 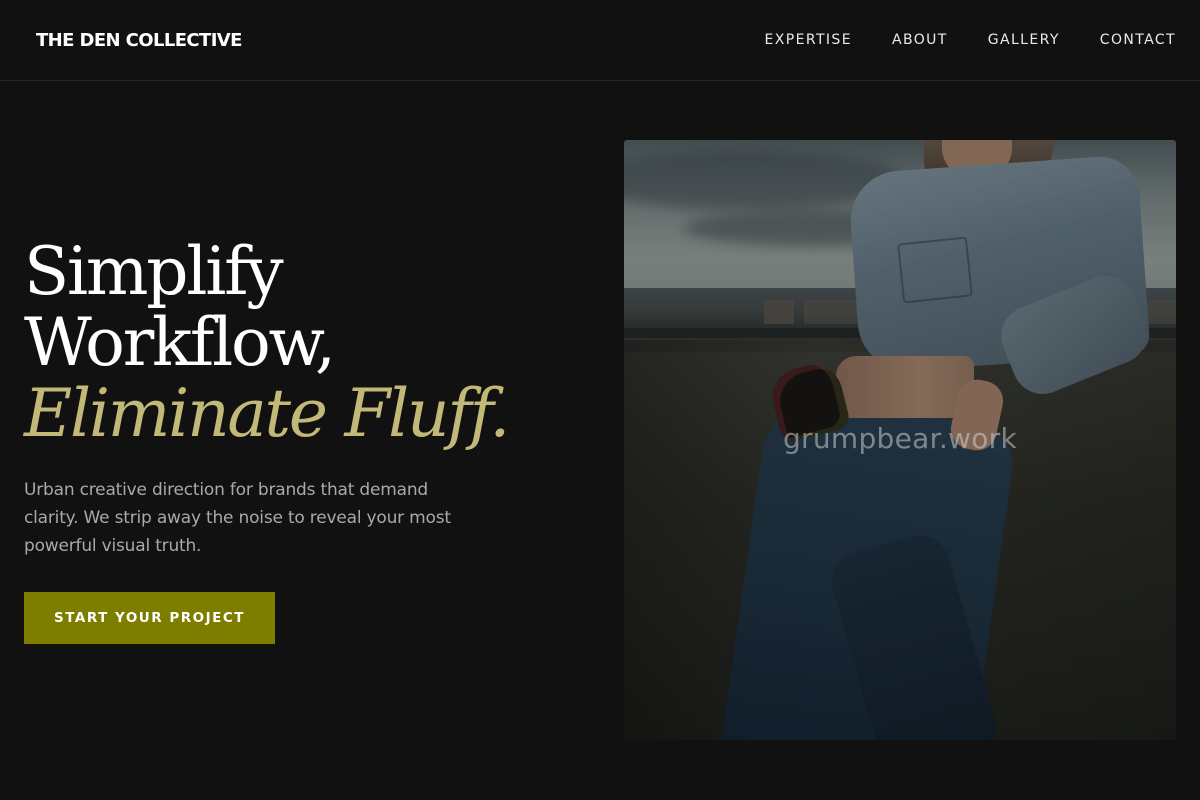 I want to click on hero-title-line-1: Simplify, so click(x=154, y=271).